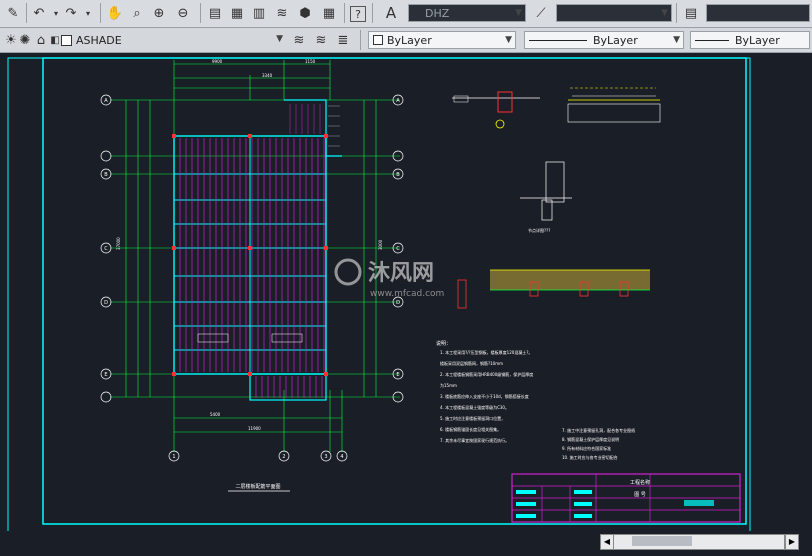  I want to click on watermark-brand: 沐风网, so click(401, 273).